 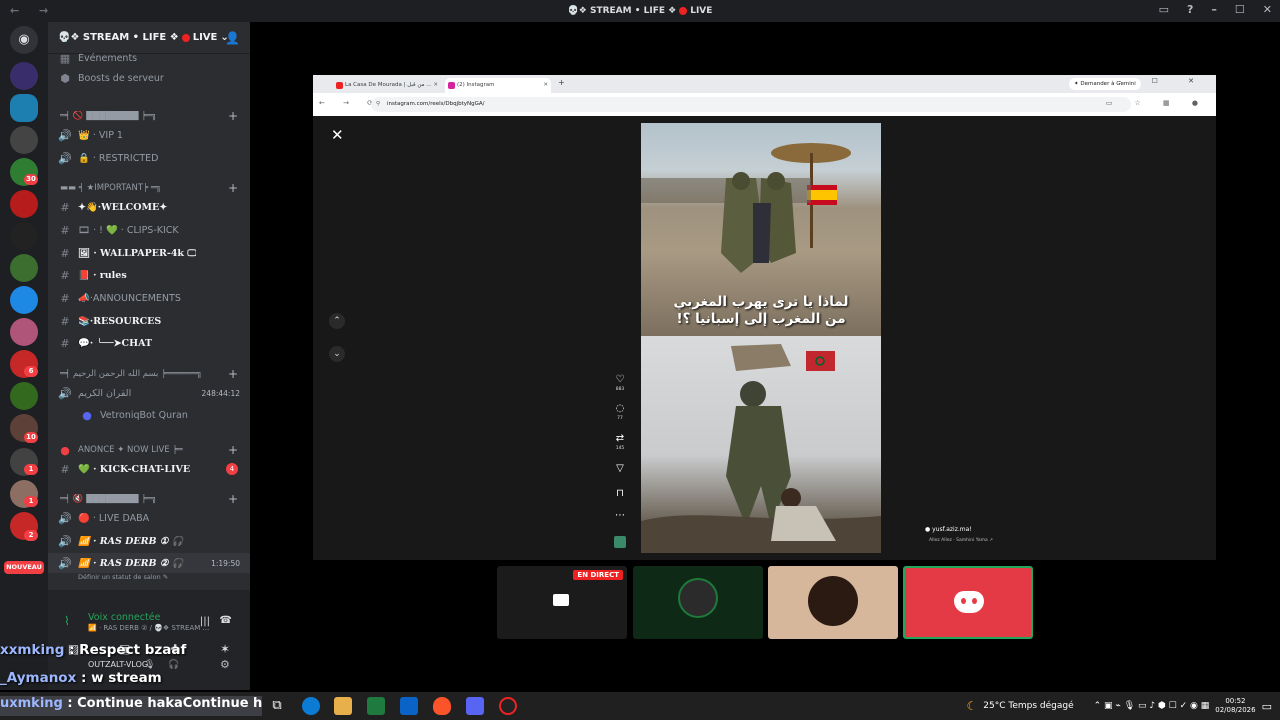 I want to click on channel-rules: # 📕 · rules, so click(x=149, y=275).